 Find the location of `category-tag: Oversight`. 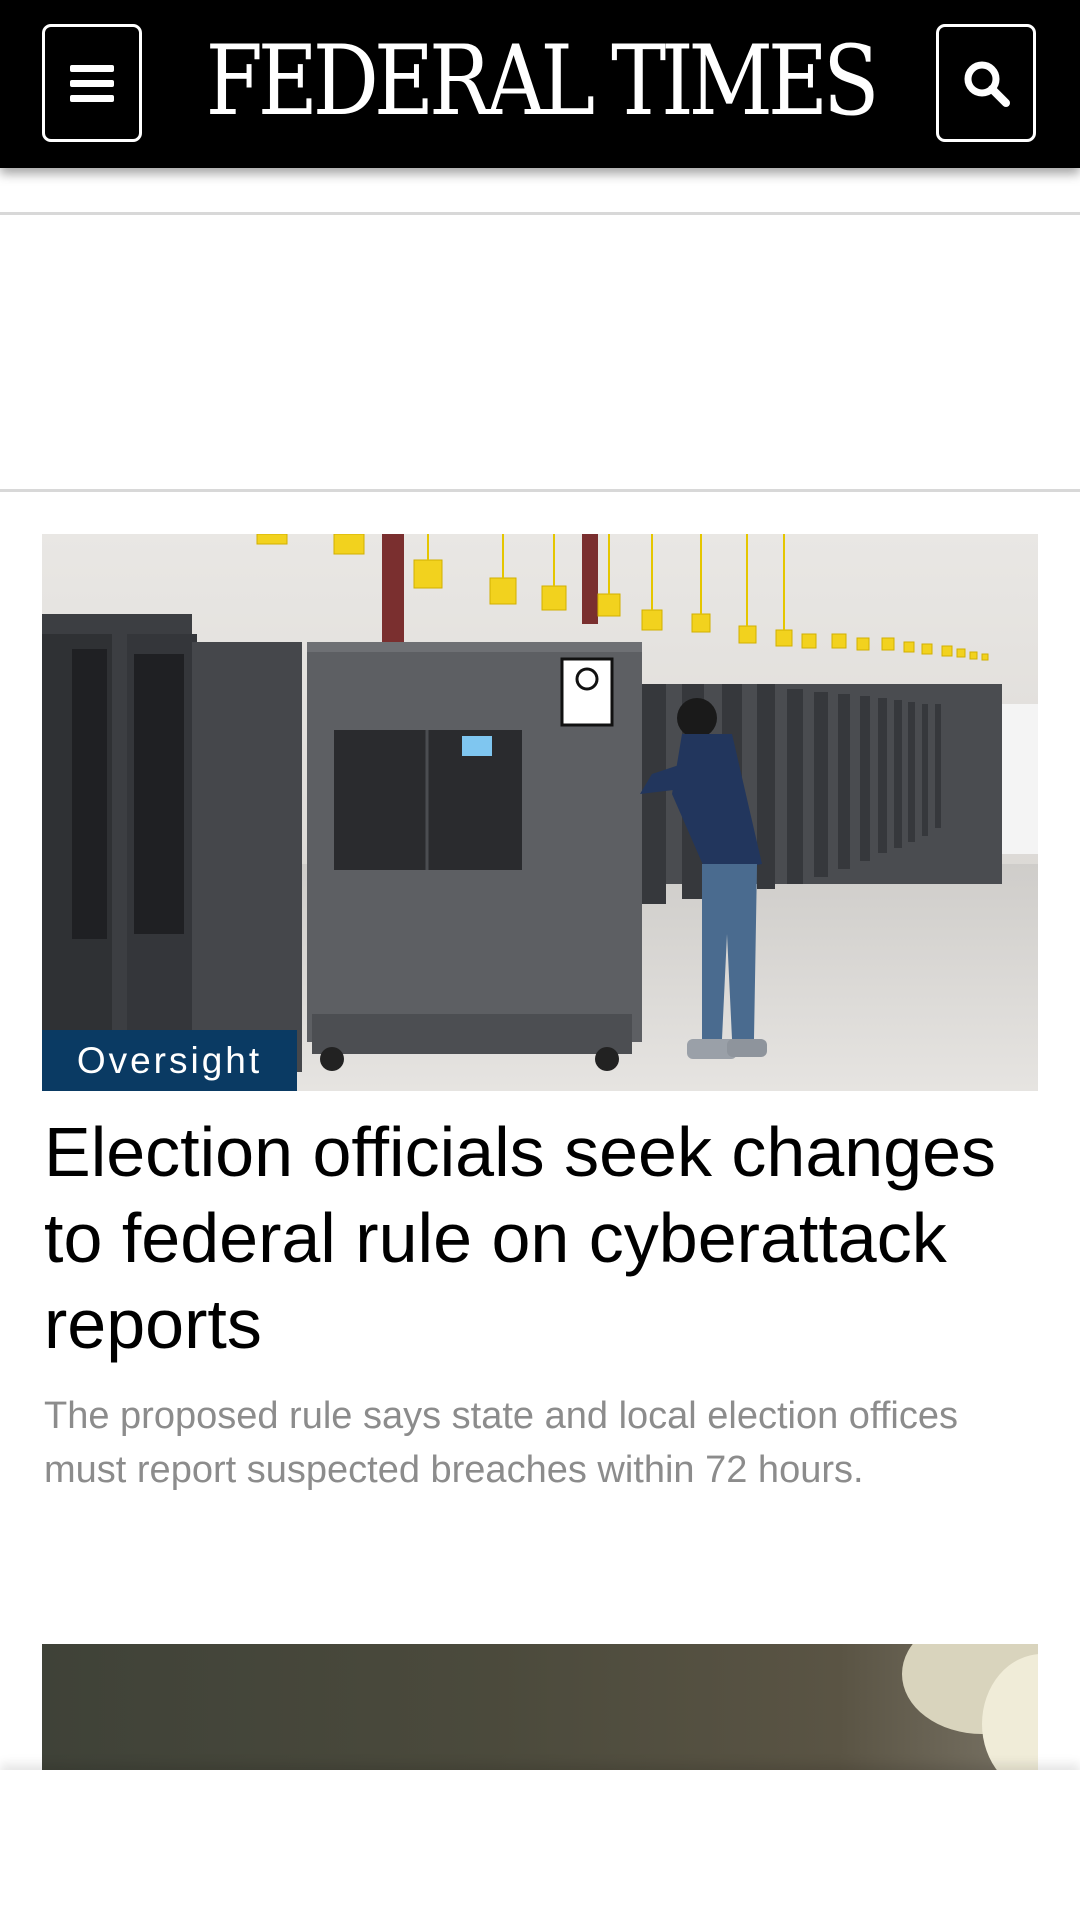

category-tag: Oversight is located at coordinates (169, 1060).